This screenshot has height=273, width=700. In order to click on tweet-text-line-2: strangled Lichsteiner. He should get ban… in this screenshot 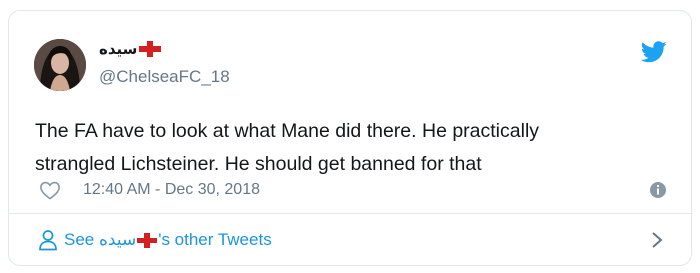, I will do `click(258, 164)`.